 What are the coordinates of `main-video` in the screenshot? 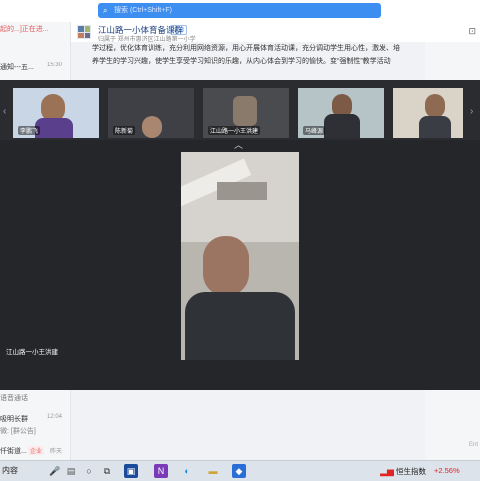 It's located at (240, 256).